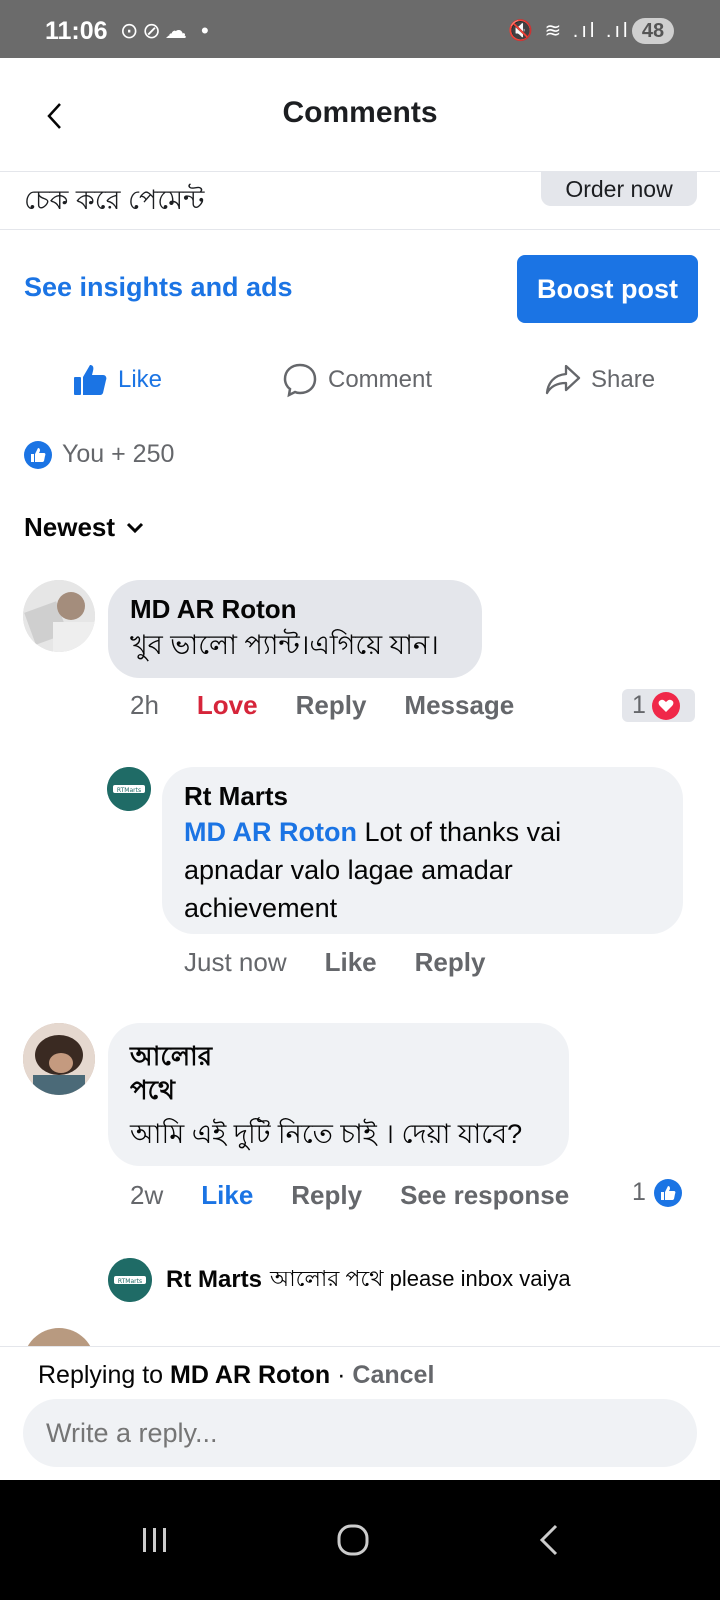 The image size is (720, 1600). Describe the element at coordinates (420, 1278) in the screenshot. I see `reply-text: আলোর পথে please inbox vaiya` at that location.